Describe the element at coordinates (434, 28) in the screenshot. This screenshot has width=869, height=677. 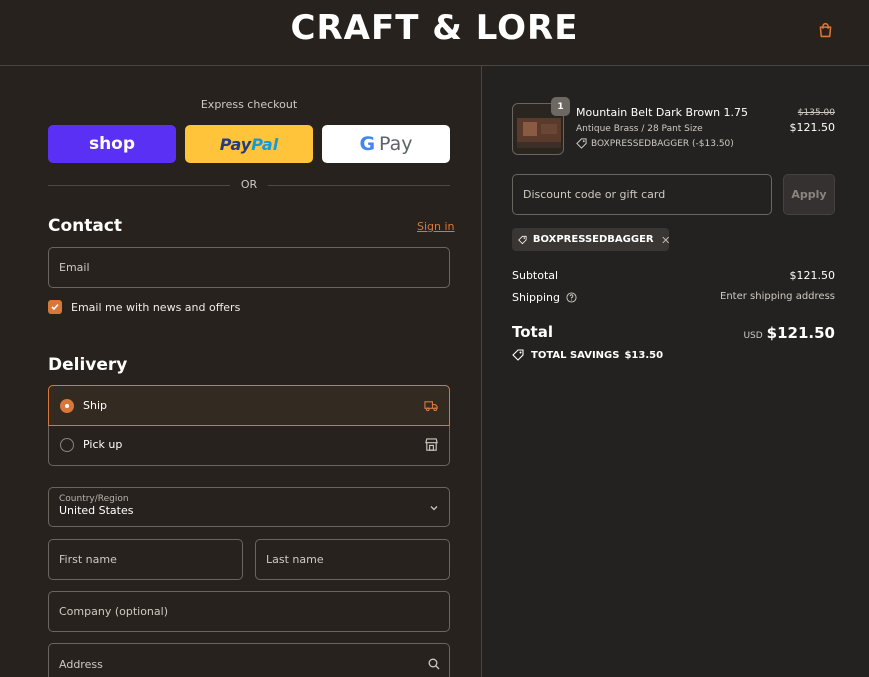
I see `store-logo: CRAFT & LORE` at that location.